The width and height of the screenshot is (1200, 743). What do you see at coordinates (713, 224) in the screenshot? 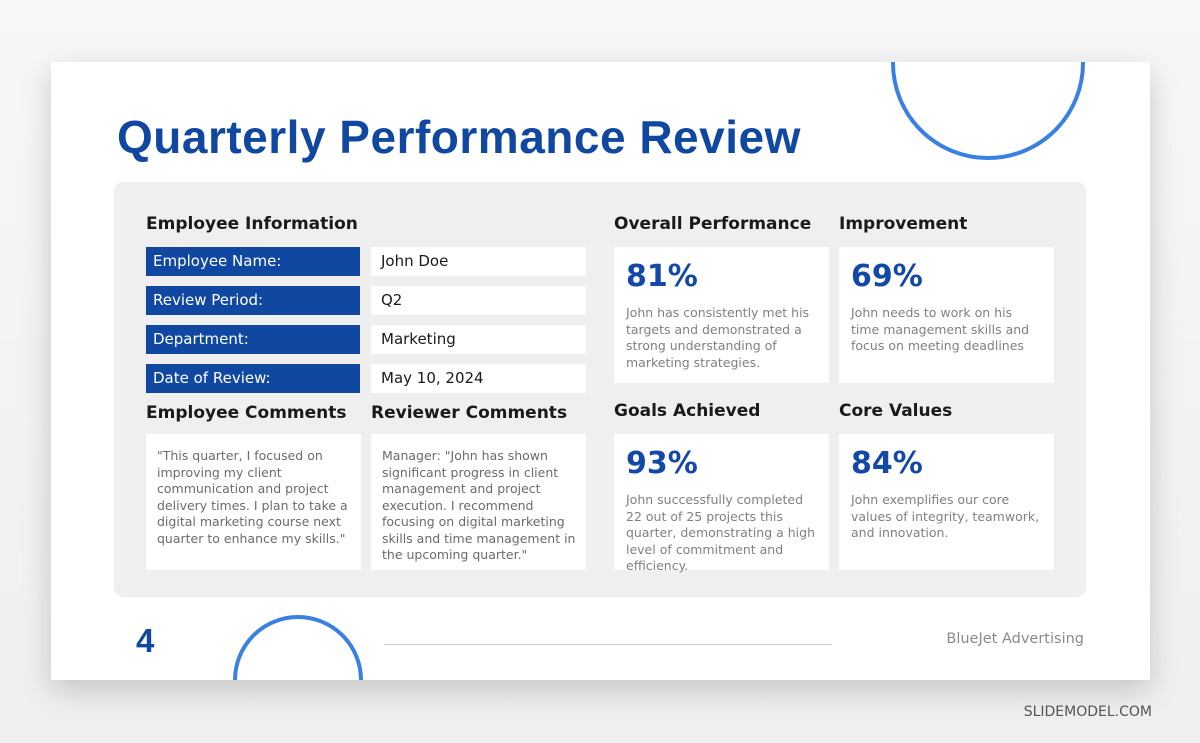
I see `overall-performance-heading: Overall Performance` at bounding box center [713, 224].